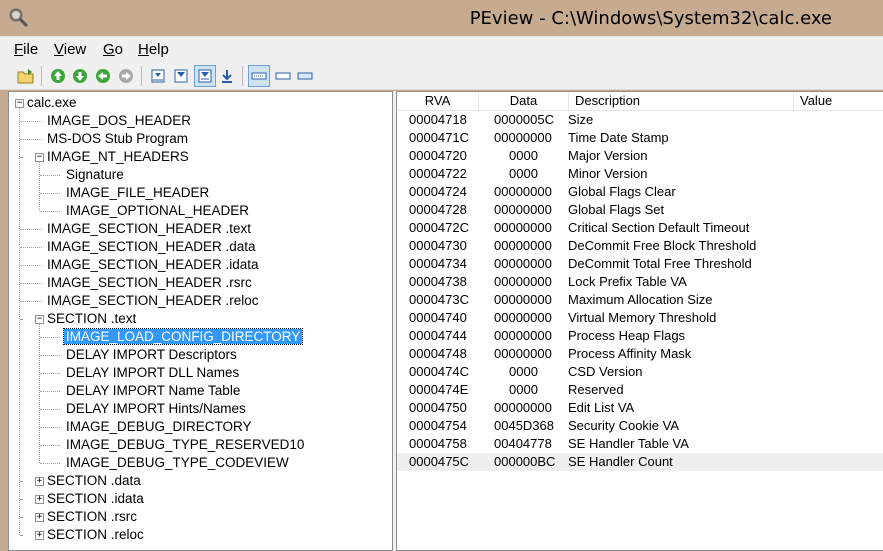  I want to click on description-cell: DeCommit Free Block Threshold, so click(662, 245).